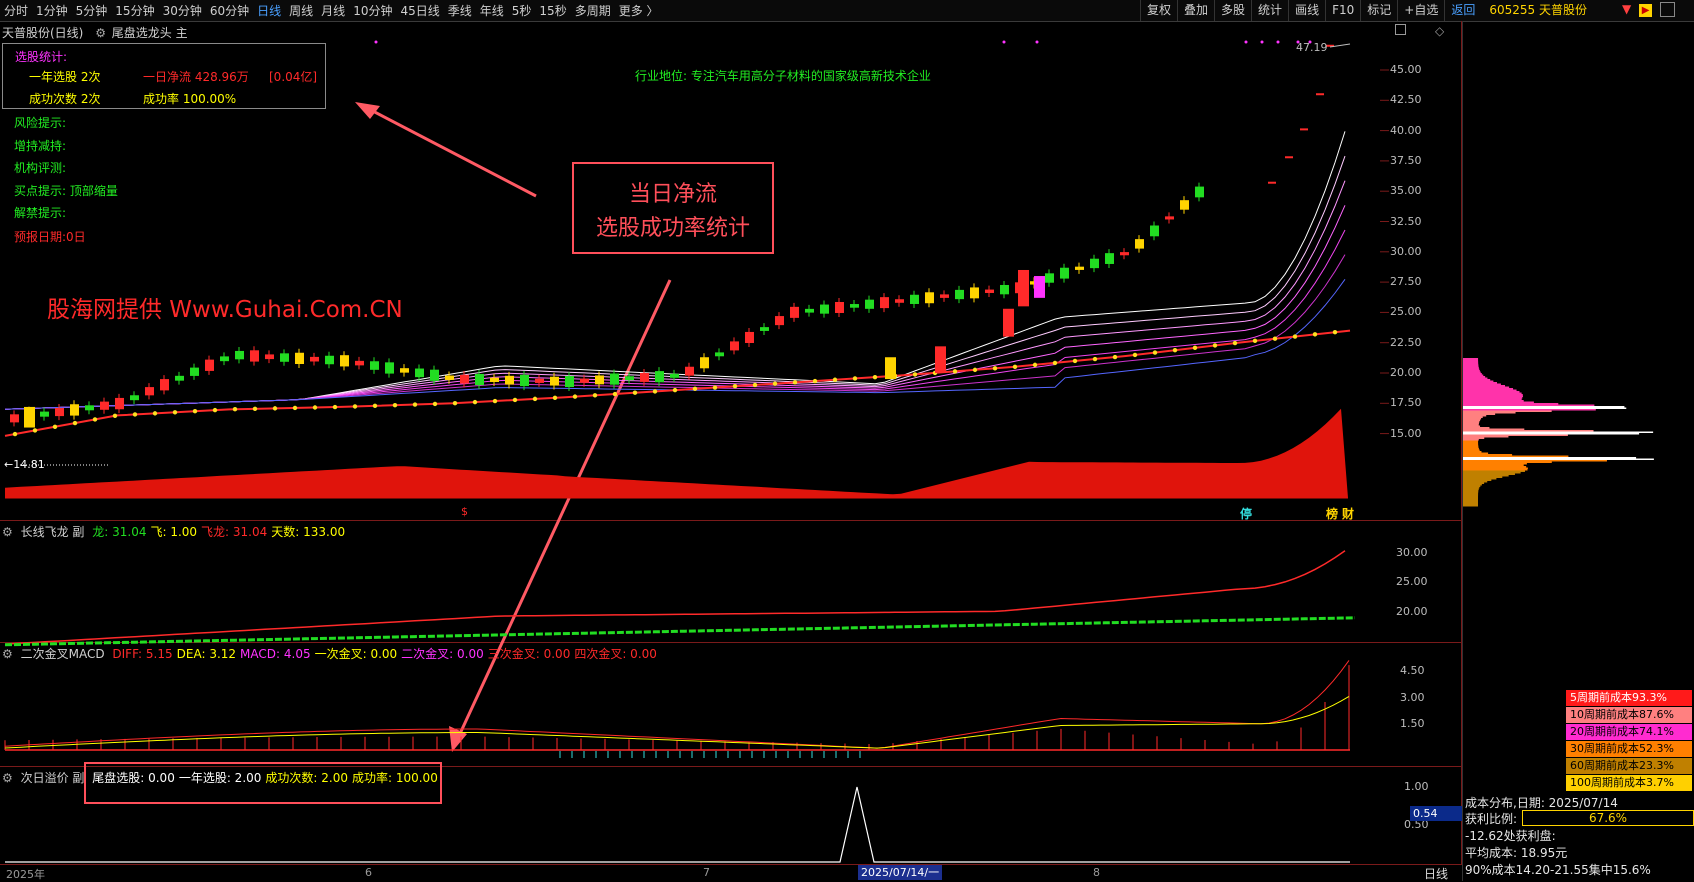 The width and height of the screenshot is (1694, 882). I want to click on panel2-title: 长线飞龙 副, so click(53, 532).